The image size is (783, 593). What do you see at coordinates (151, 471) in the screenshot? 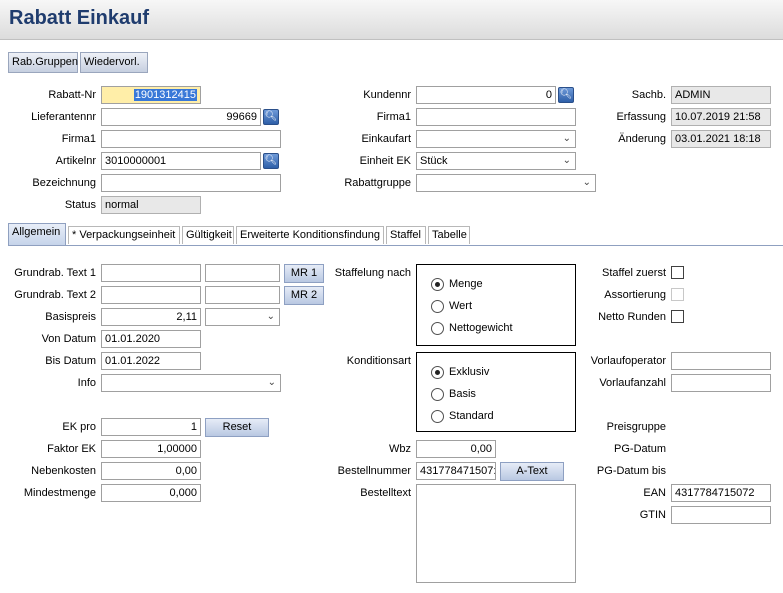
I see `nebenkosten-field: 0,00` at bounding box center [151, 471].